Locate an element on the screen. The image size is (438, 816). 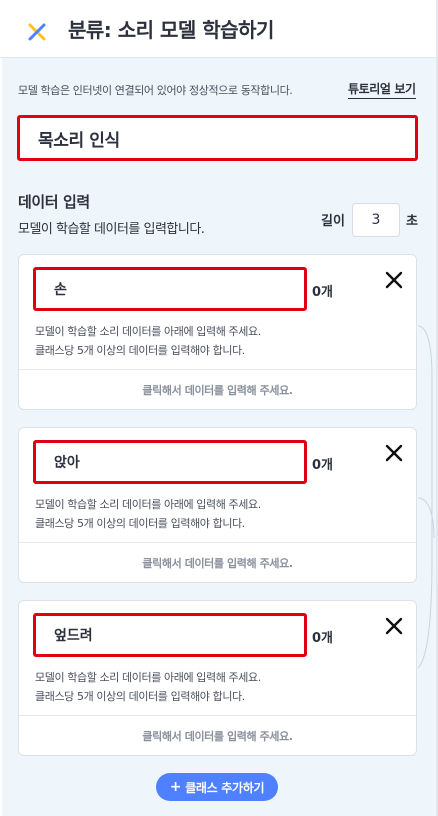
class-name-input: 손 is located at coordinates (170, 289).